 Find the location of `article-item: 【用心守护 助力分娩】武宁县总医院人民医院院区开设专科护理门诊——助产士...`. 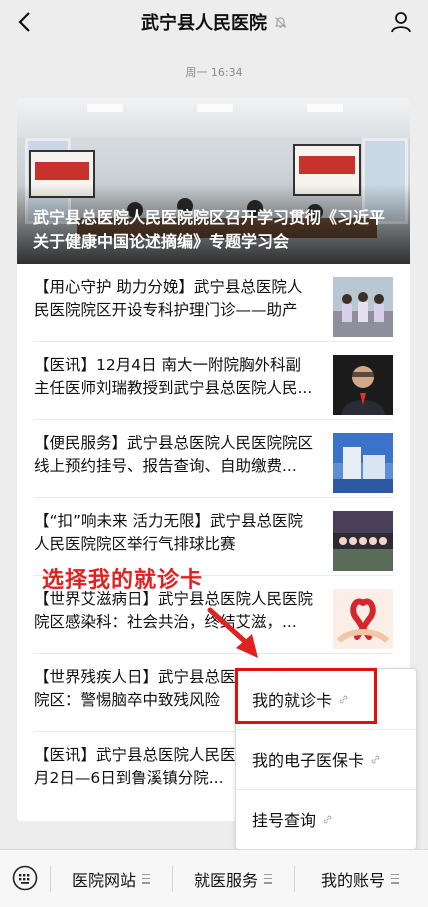

article-item: 【用心守护 助力分娩】武宁县总医院人民医院院区开设专科护理门诊——助产士... is located at coordinates (213, 303).